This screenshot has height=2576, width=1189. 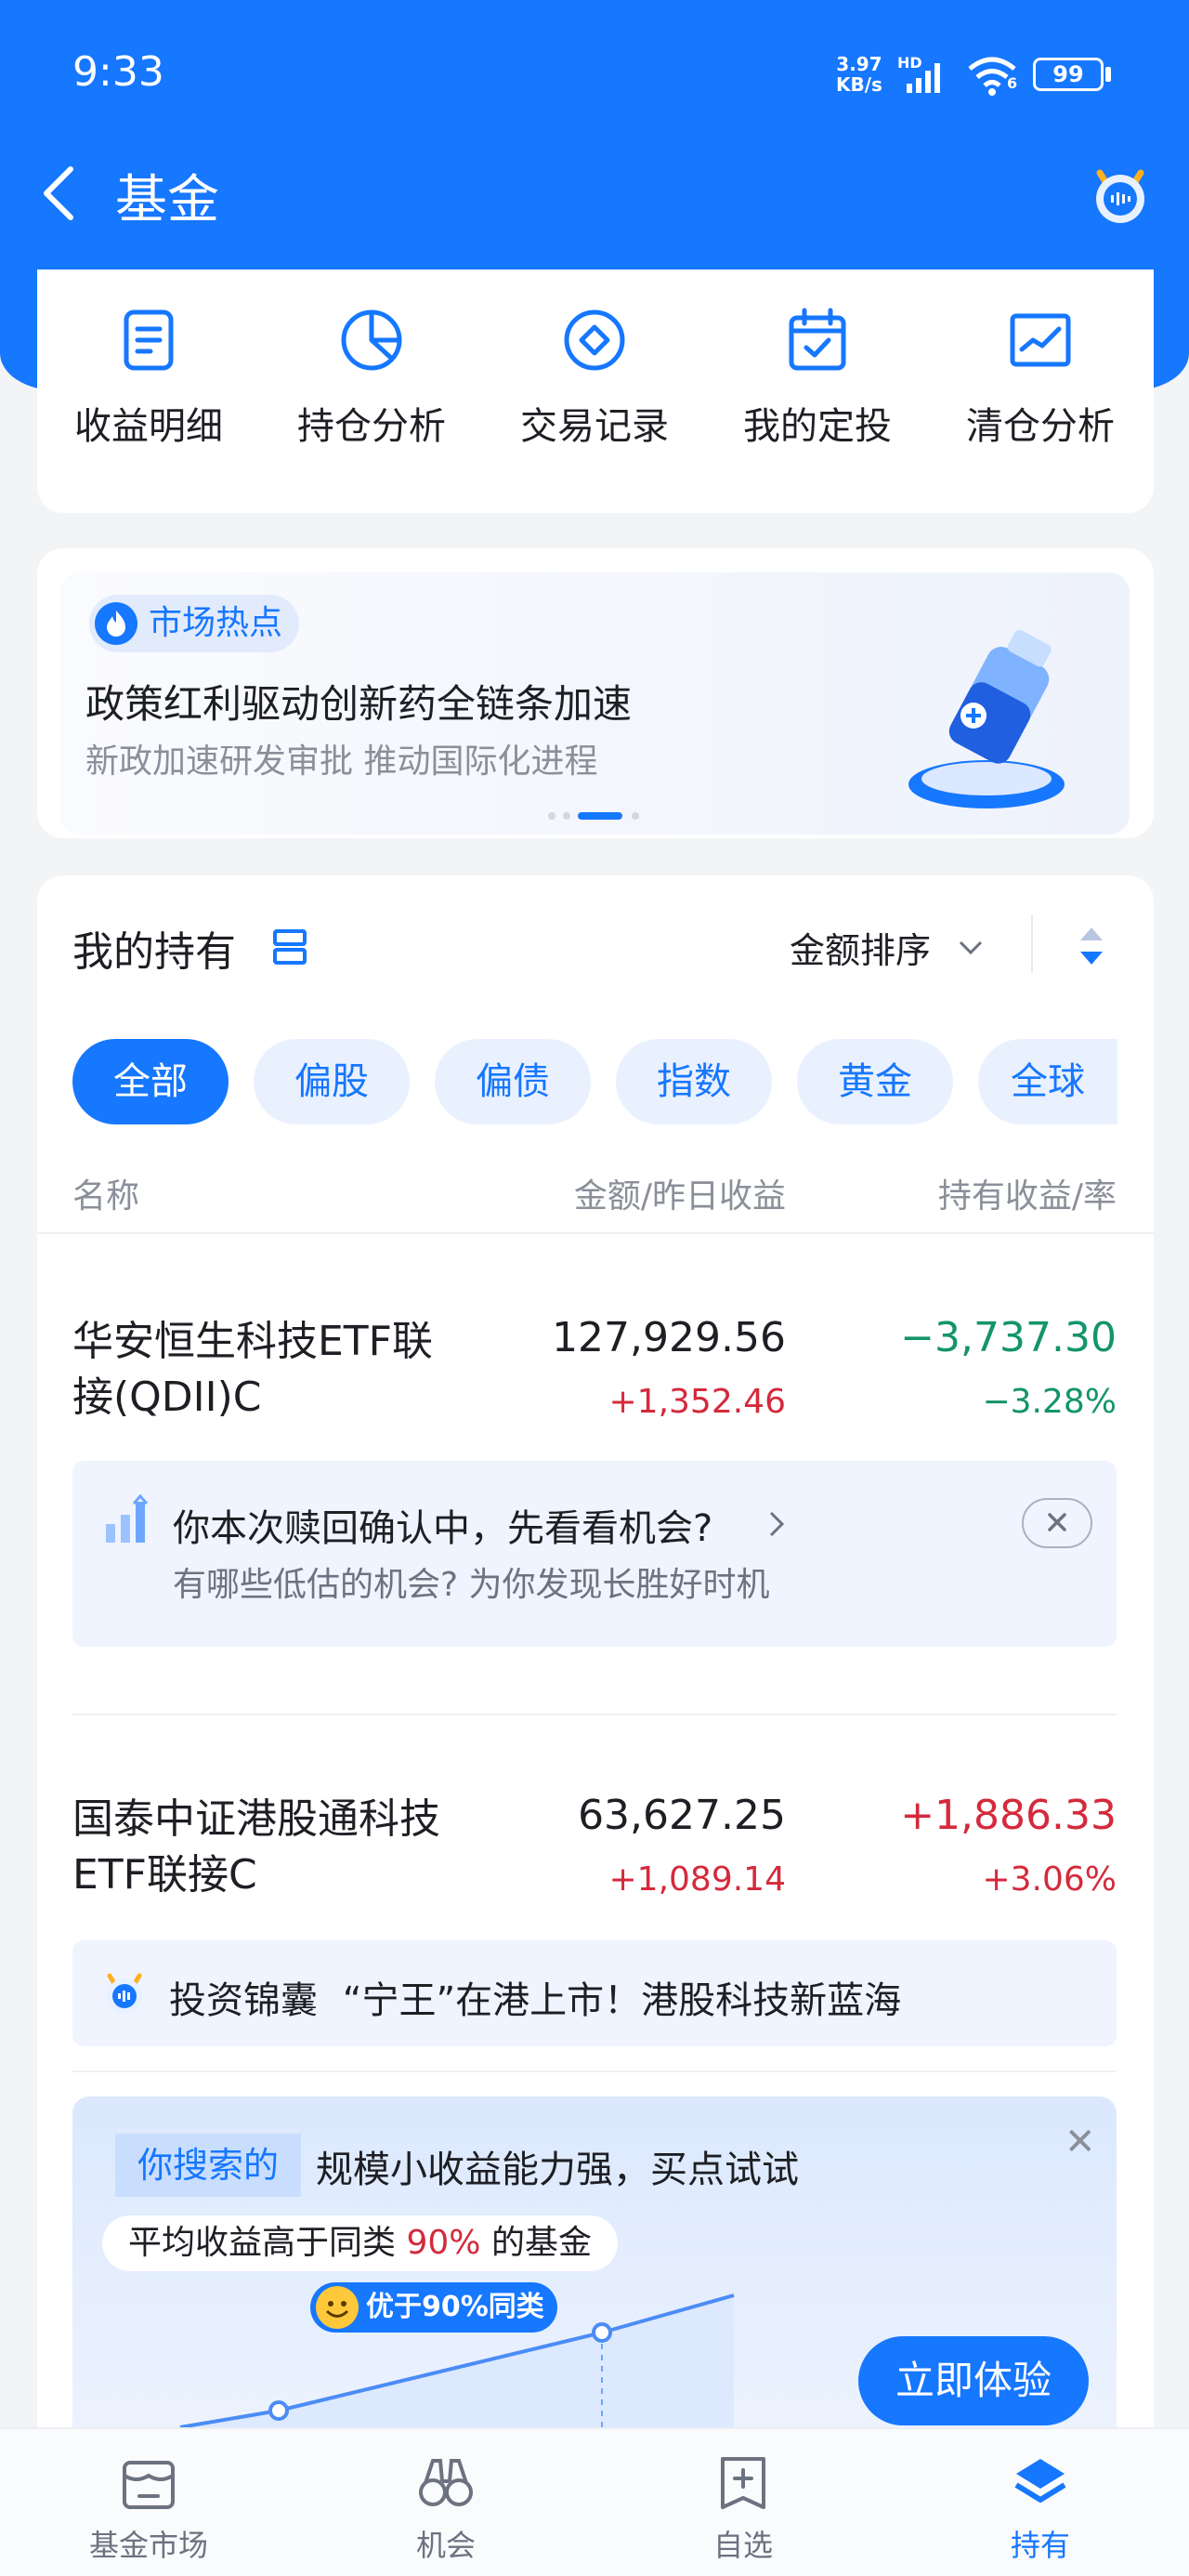 What do you see at coordinates (164, 1875) in the screenshot?
I see `fund-name-line2: ETF联接C` at bounding box center [164, 1875].